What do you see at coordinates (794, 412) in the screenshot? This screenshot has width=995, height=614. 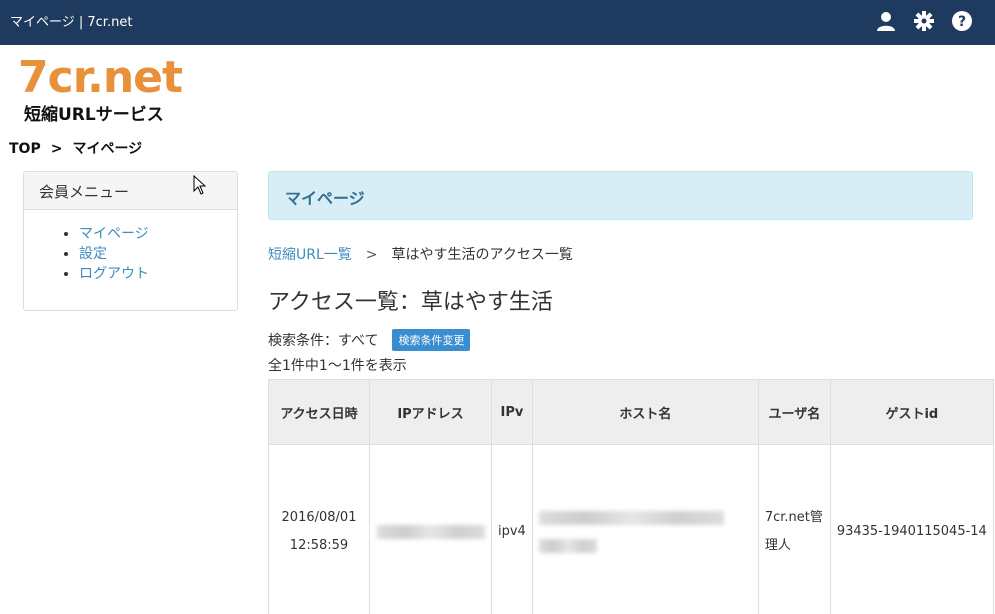 I see `col-user-name: ユーザ名` at bounding box center [794, 412].